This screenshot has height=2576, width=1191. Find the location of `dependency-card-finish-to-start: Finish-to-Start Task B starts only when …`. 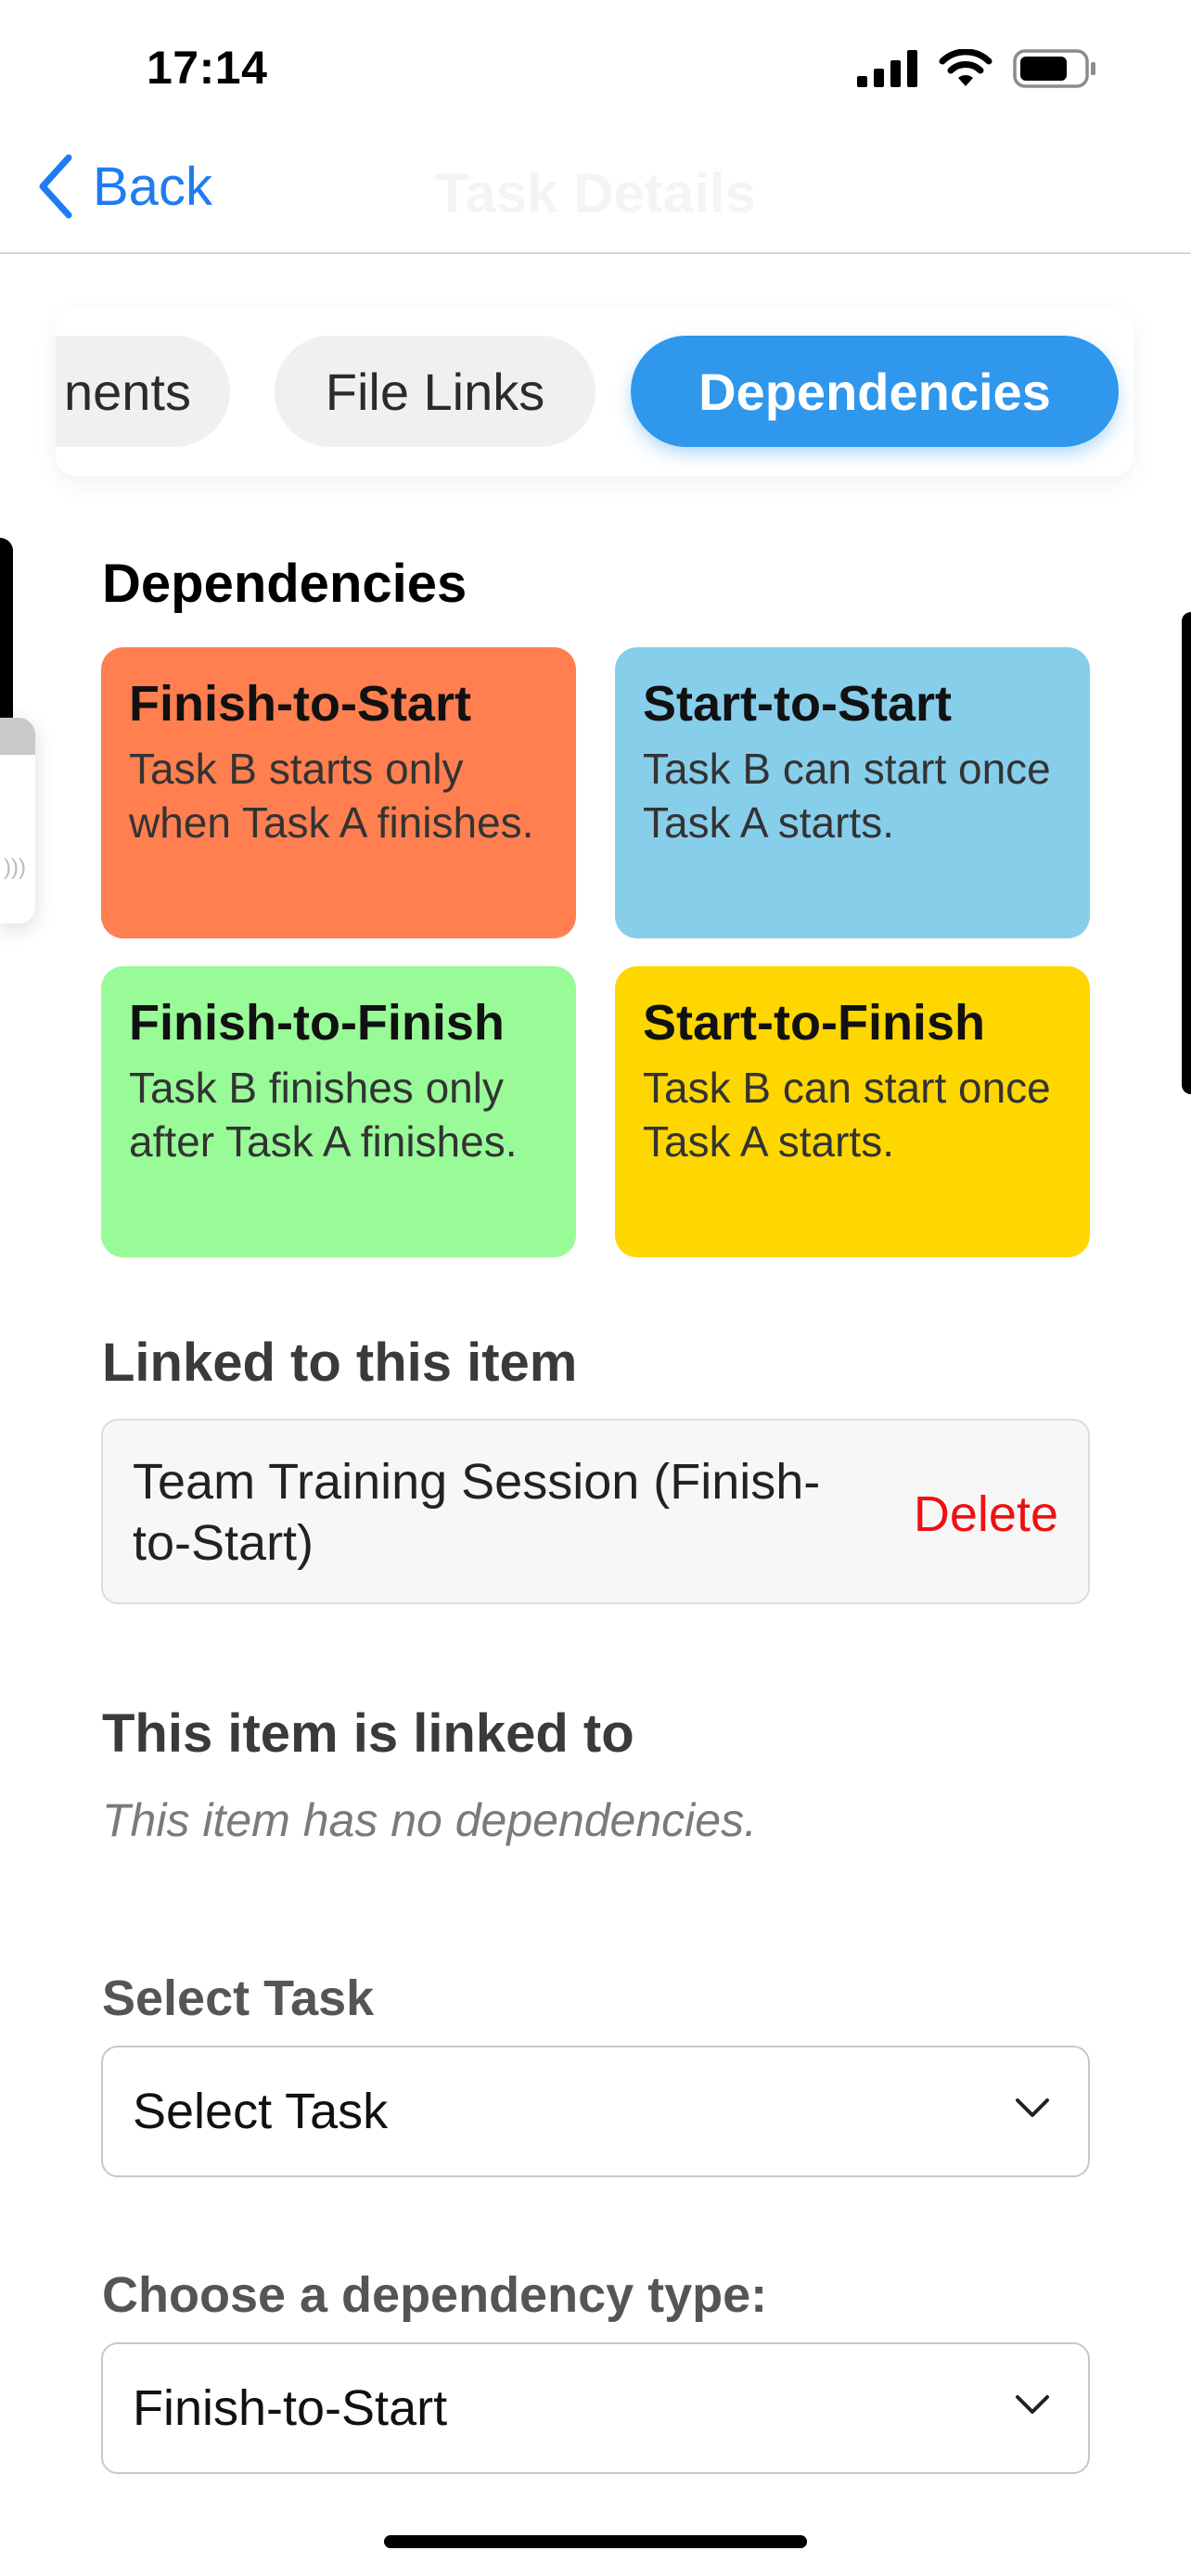

dependency-card-finish-to-start: Finish-to-Start Task B starts only when … is located at coordinates (338, 793).